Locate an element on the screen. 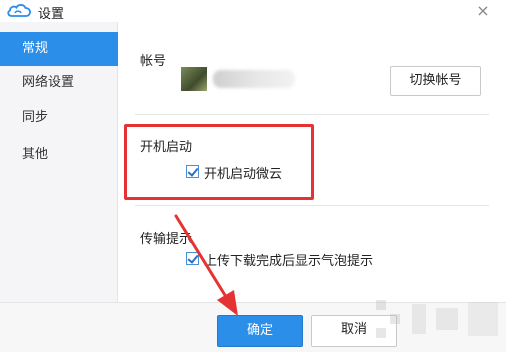  sidebar-item-other: 其他 is located at coordinates (59, 155).